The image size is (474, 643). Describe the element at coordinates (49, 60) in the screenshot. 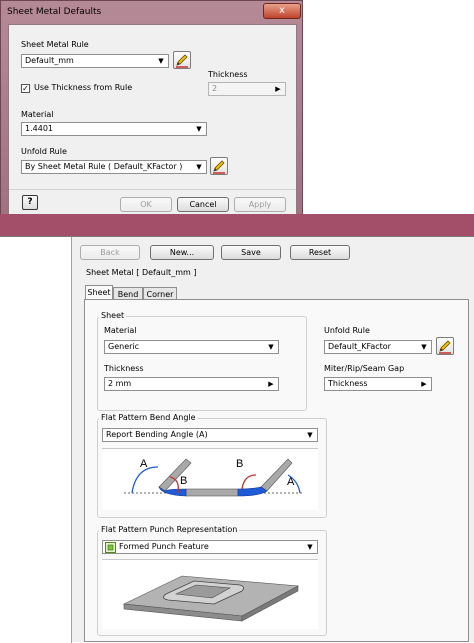

I see `sheet-metal-rule-value: Default_mm` at that location.